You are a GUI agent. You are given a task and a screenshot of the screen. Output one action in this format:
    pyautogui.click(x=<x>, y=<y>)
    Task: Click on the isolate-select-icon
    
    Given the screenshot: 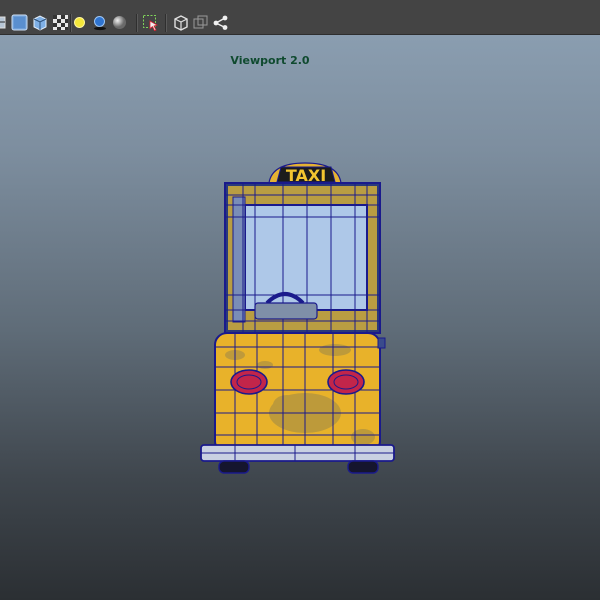 What is the action you would take?
    pyautogui.click(x=150, y=22)
    